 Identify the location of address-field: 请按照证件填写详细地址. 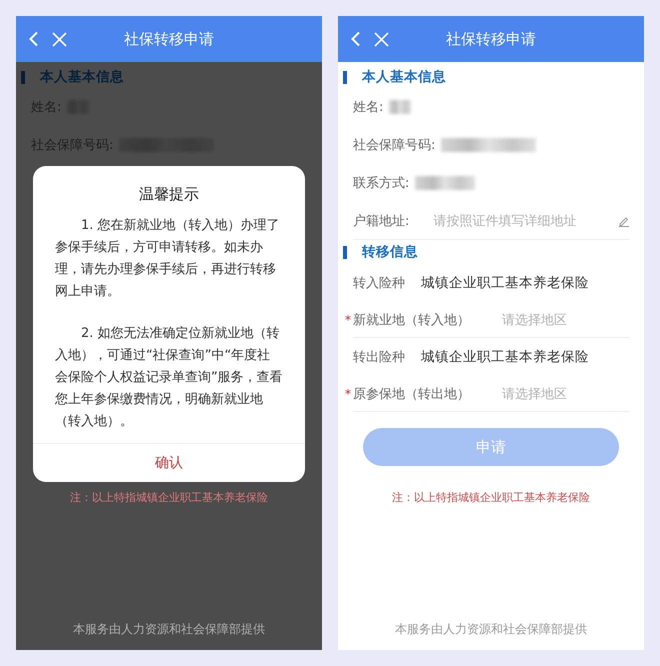
(525, 221).